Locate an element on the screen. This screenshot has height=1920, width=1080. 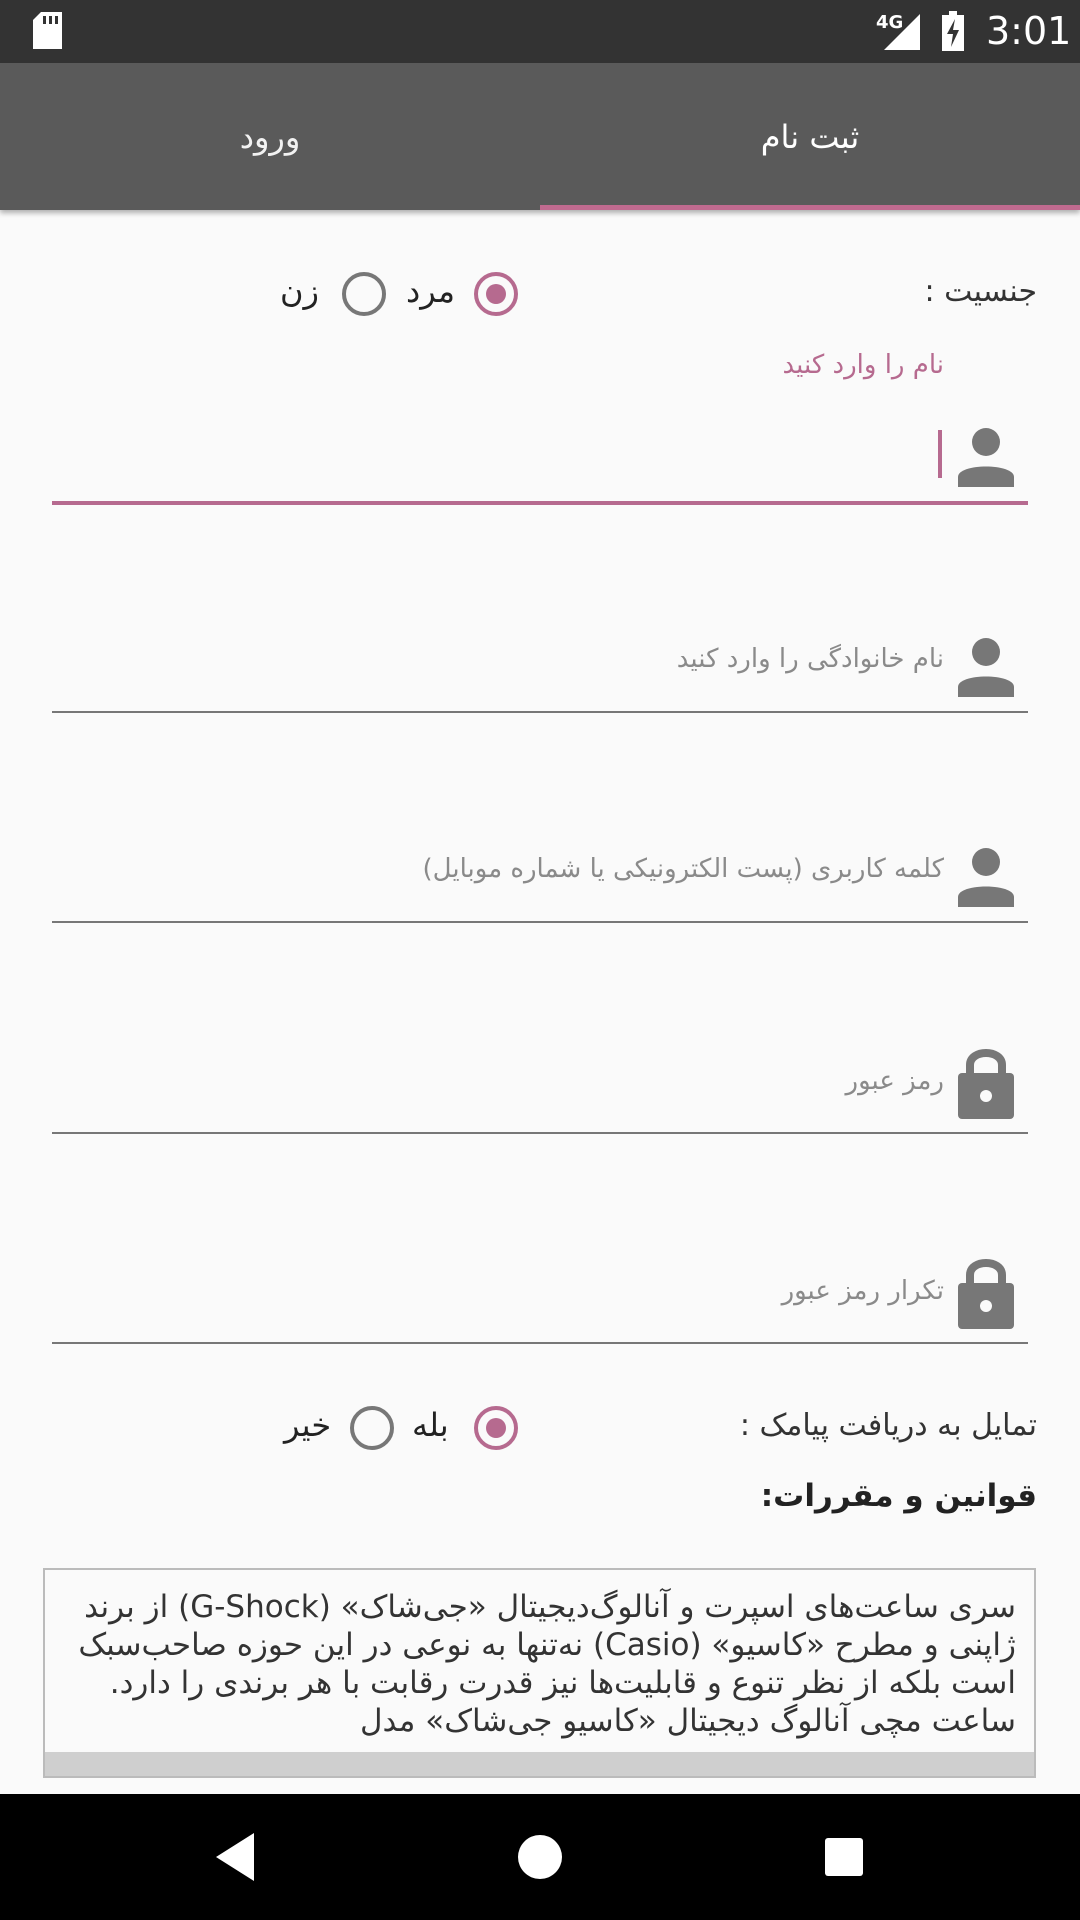
terms-accept-bar is located at coordinates (539, 1764).